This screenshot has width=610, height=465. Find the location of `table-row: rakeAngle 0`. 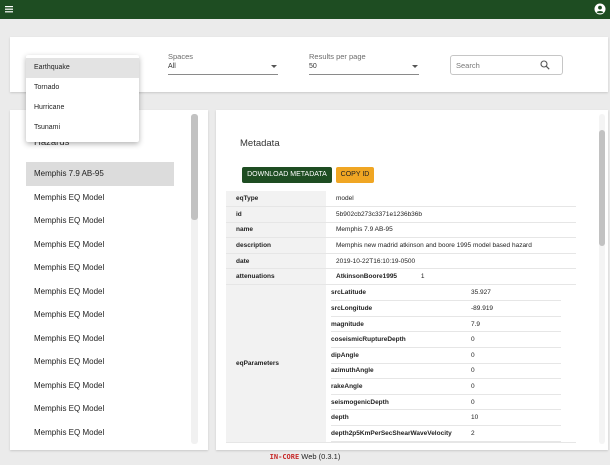

table-row: rakeAngle 0 is located at coordinates (446, 386).